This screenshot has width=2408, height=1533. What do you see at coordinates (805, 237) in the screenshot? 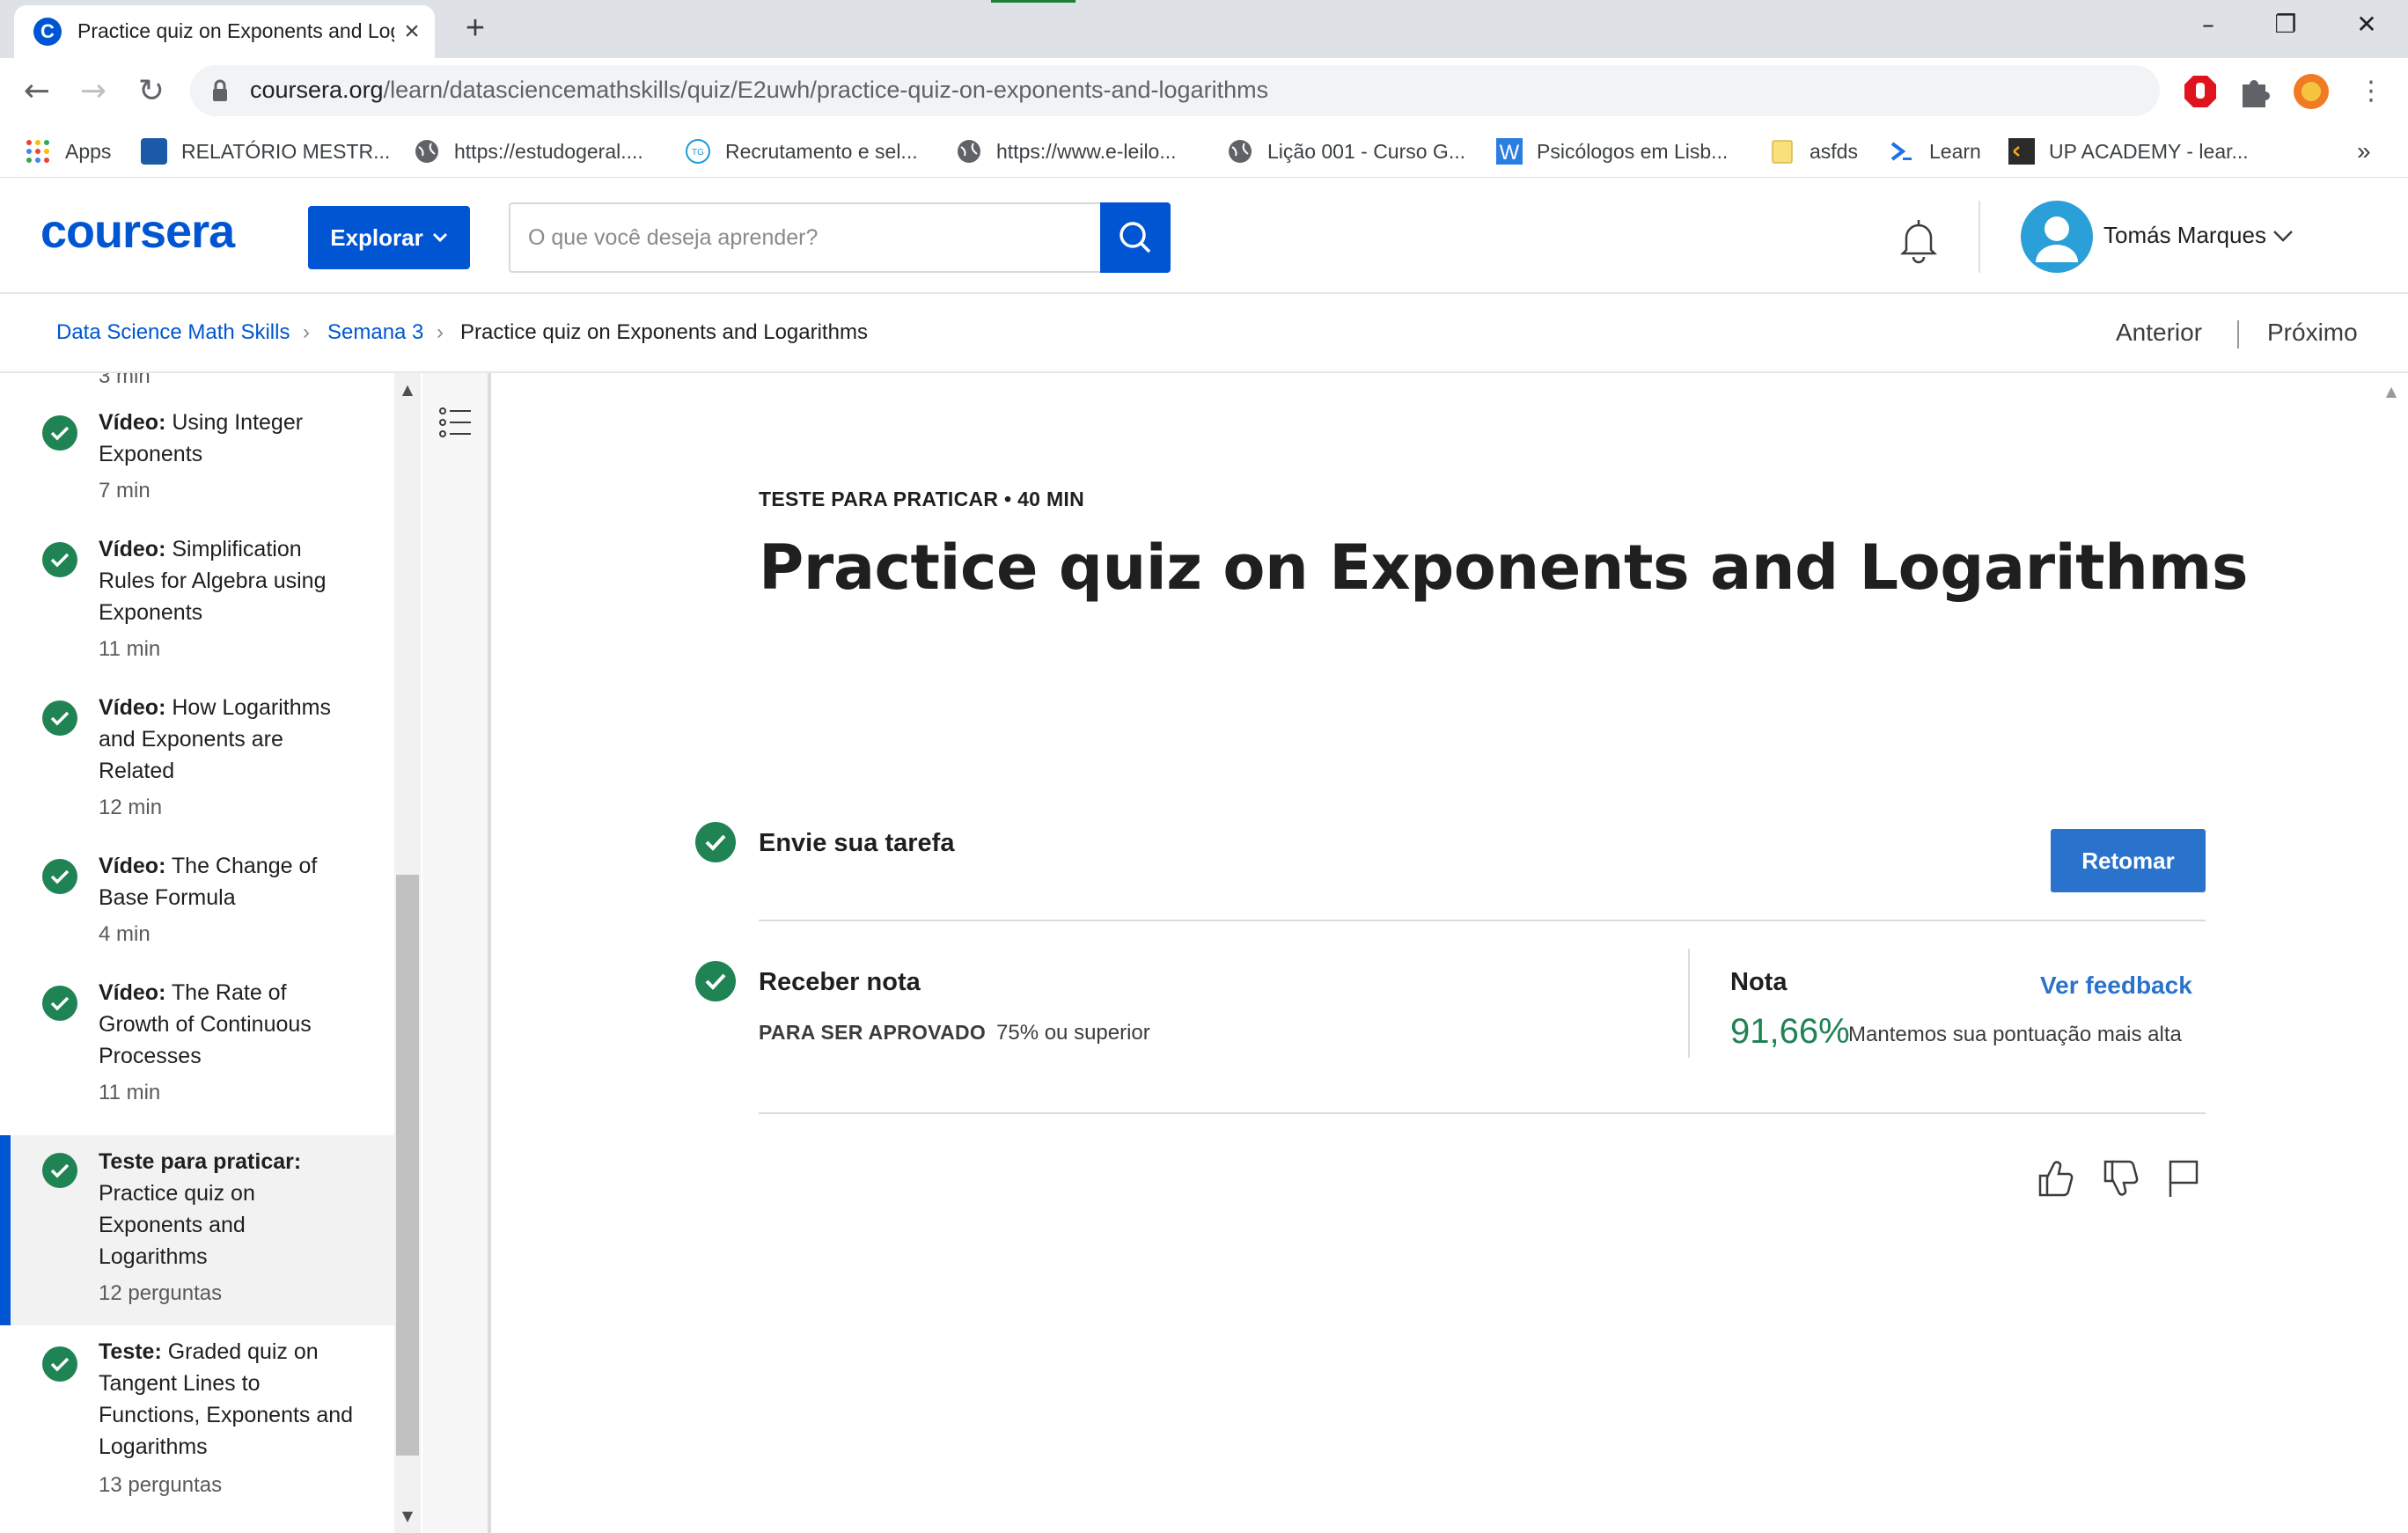
I see `search-input` at bounding box center [805, 237].